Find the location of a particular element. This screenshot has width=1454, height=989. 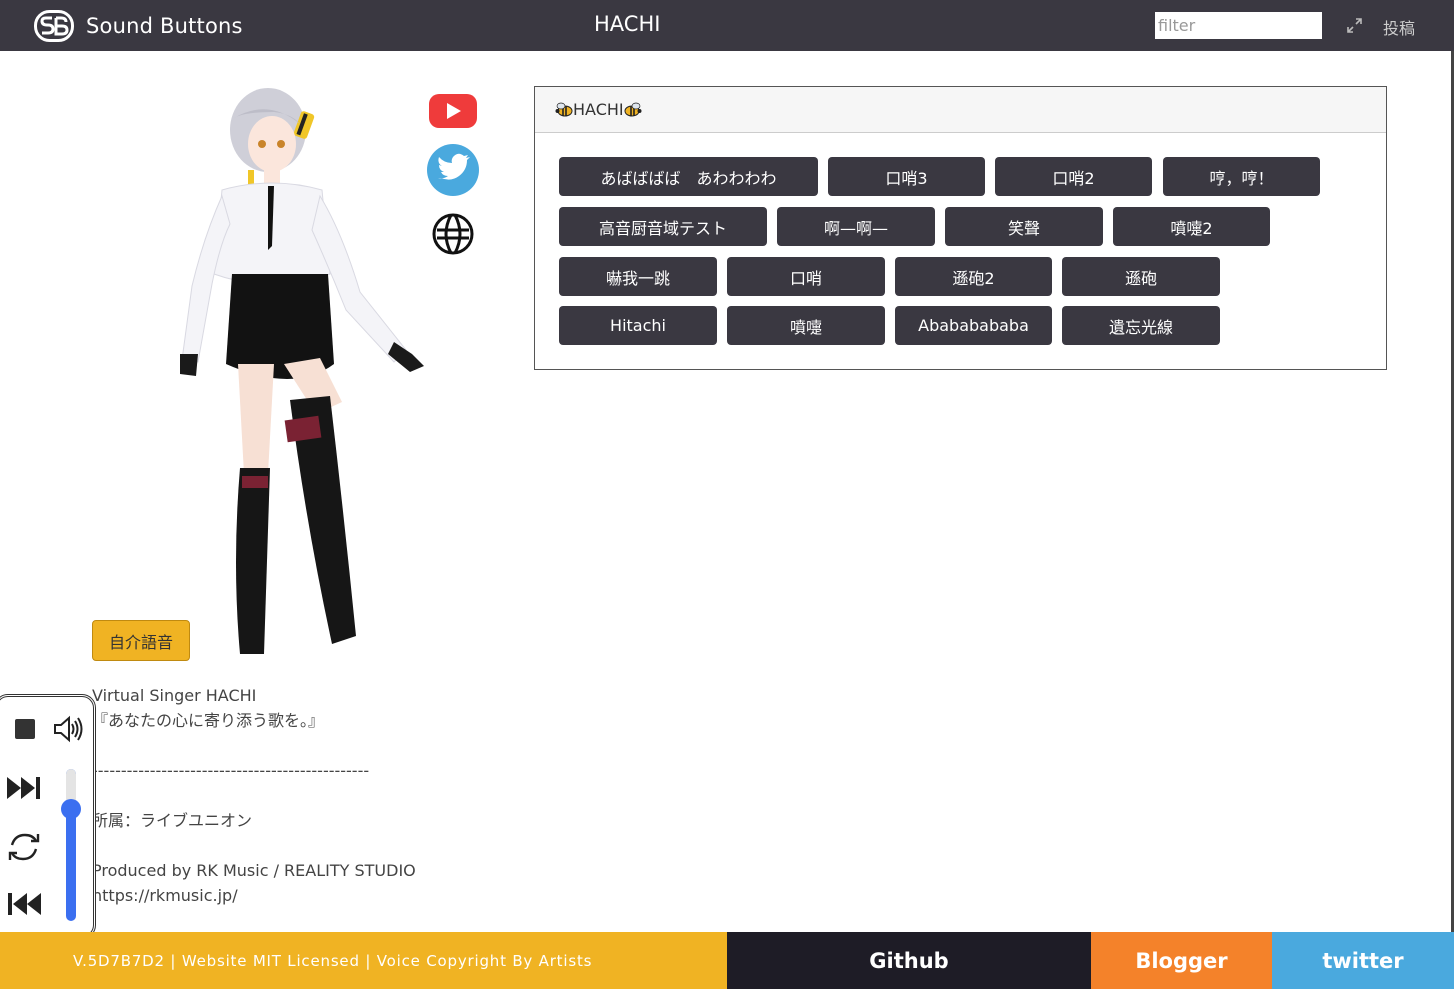

sound-button: 哼，哼！ is located at coordinates (1241, 176).